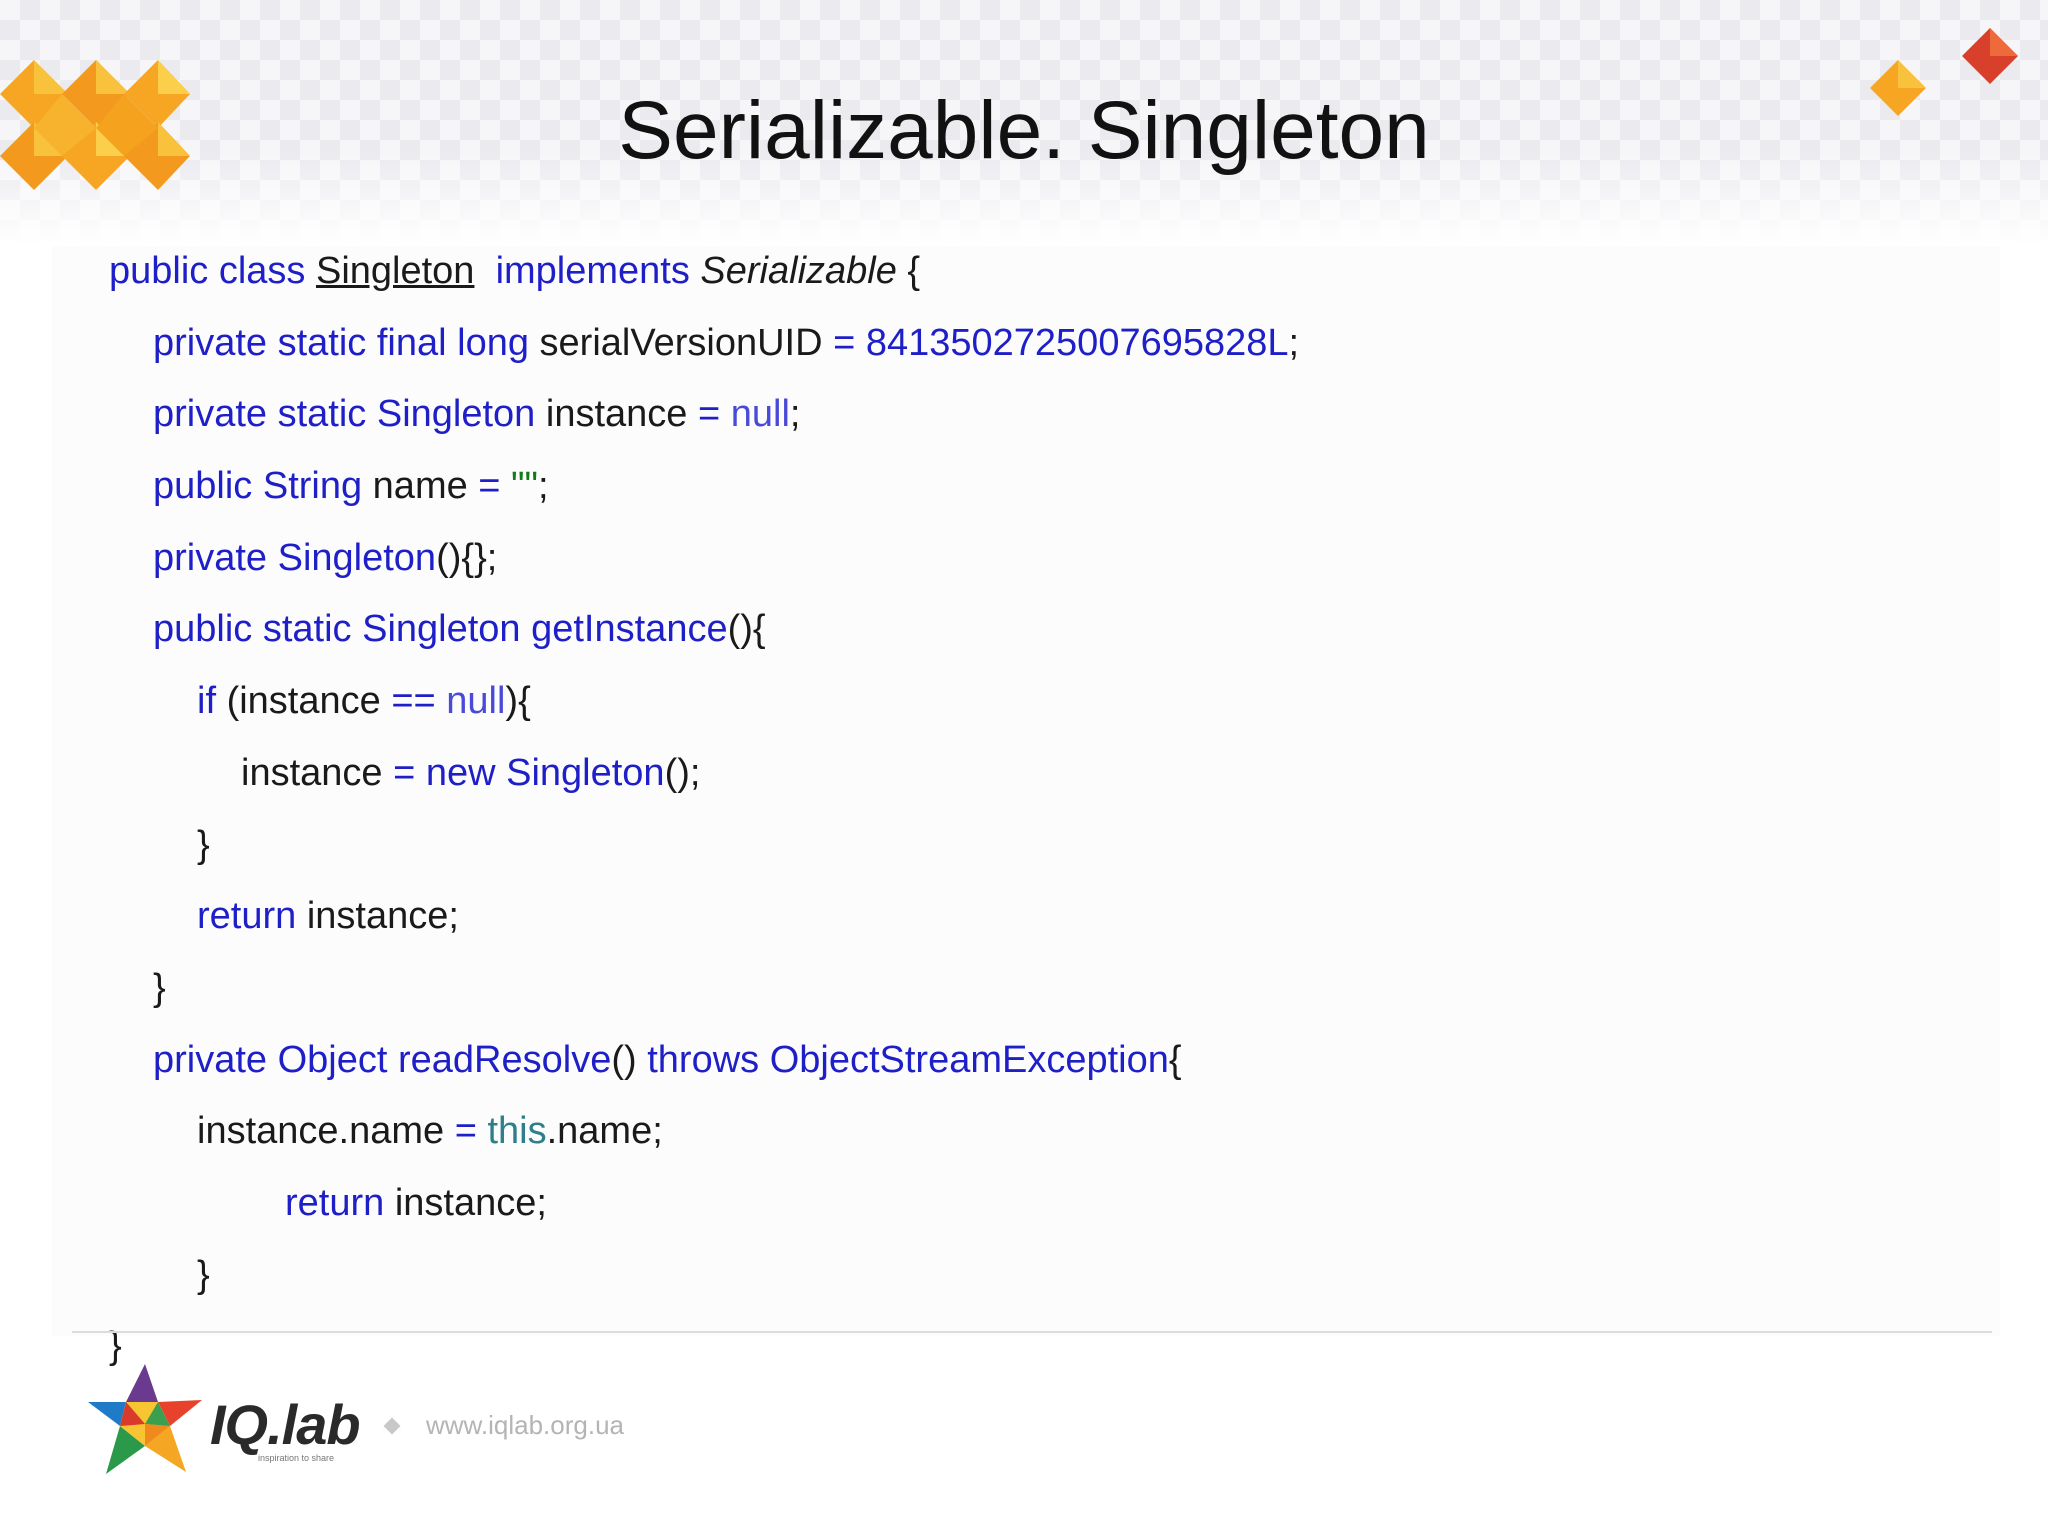 The width and height of the screenshot is (2048, 1536). I want to click on code-line: instance.name = this.name;, so click(704, 1132).